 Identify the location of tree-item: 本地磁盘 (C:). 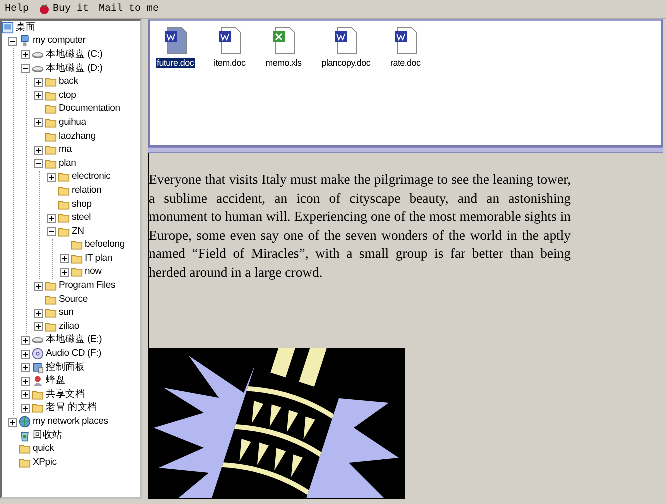
(74, 54).